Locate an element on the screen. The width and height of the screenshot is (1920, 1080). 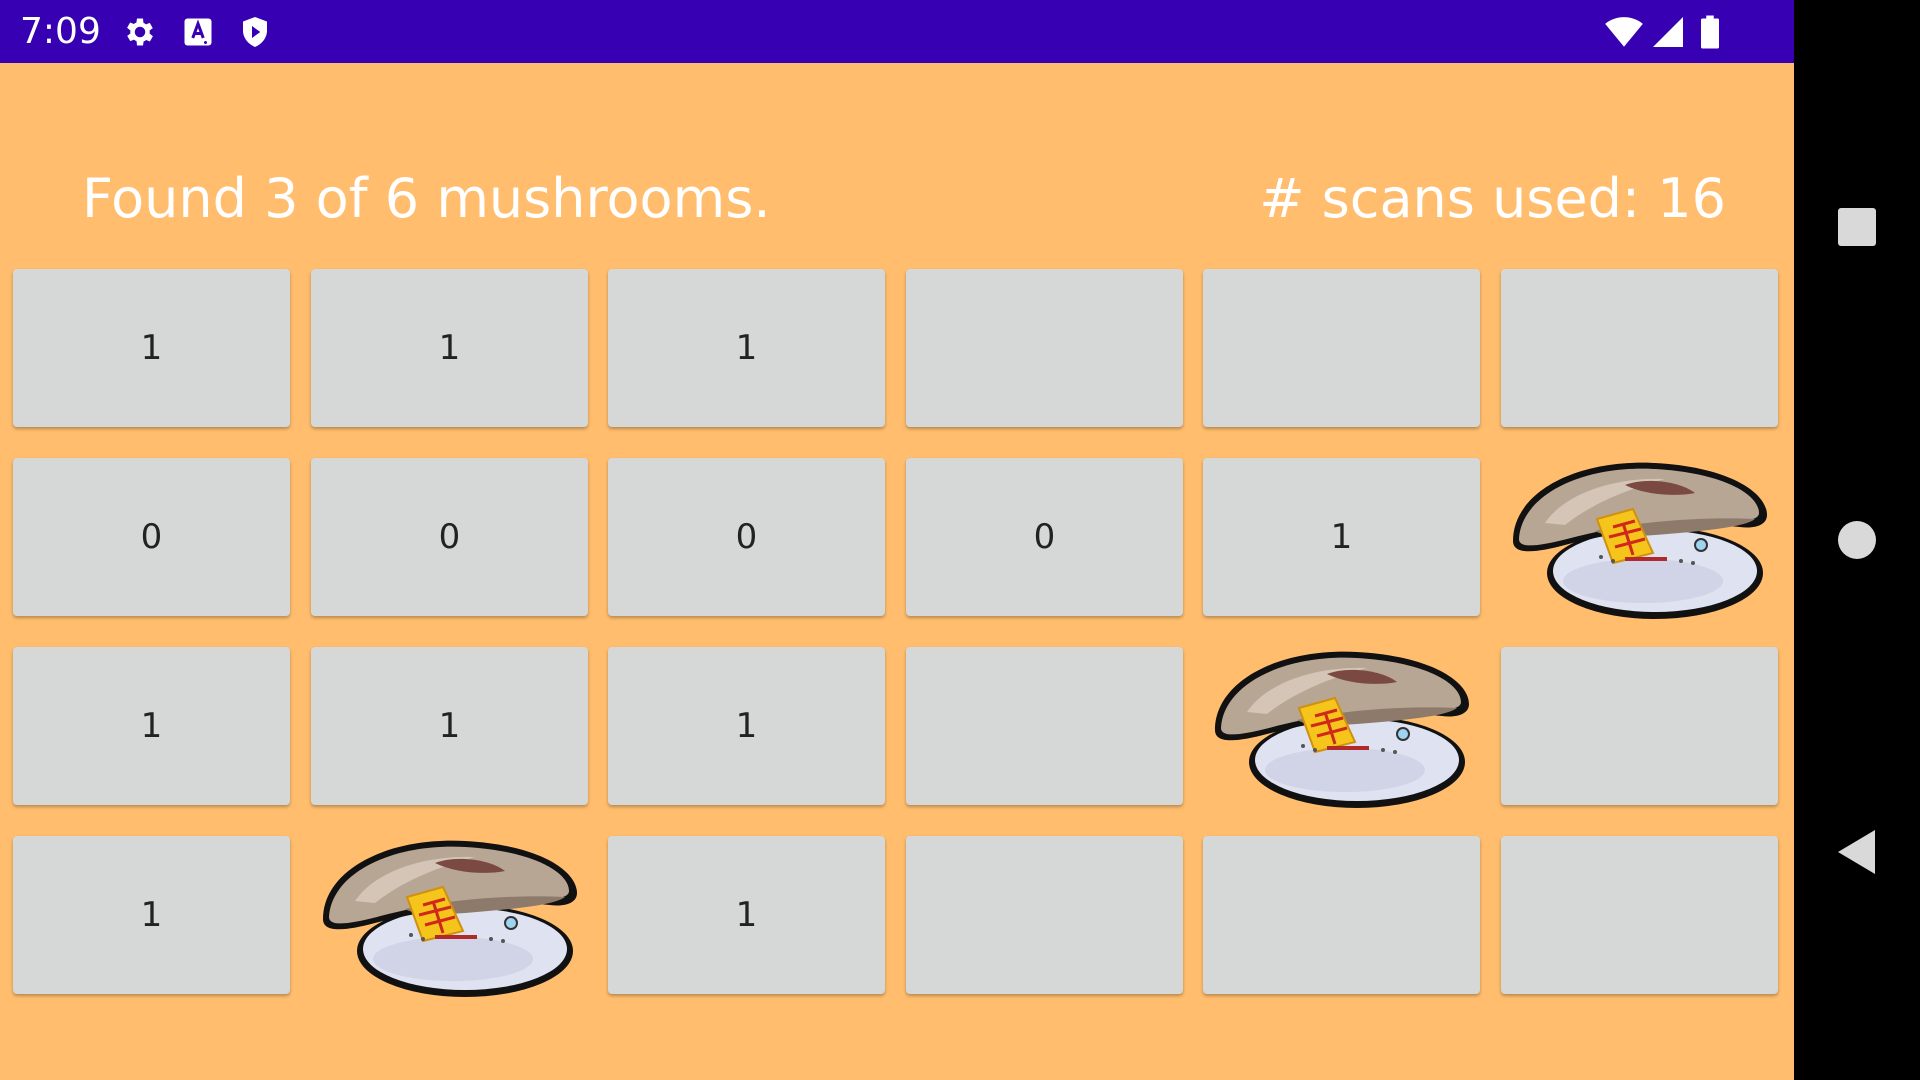
wifi-icon is located at coordinates (1624, 32).